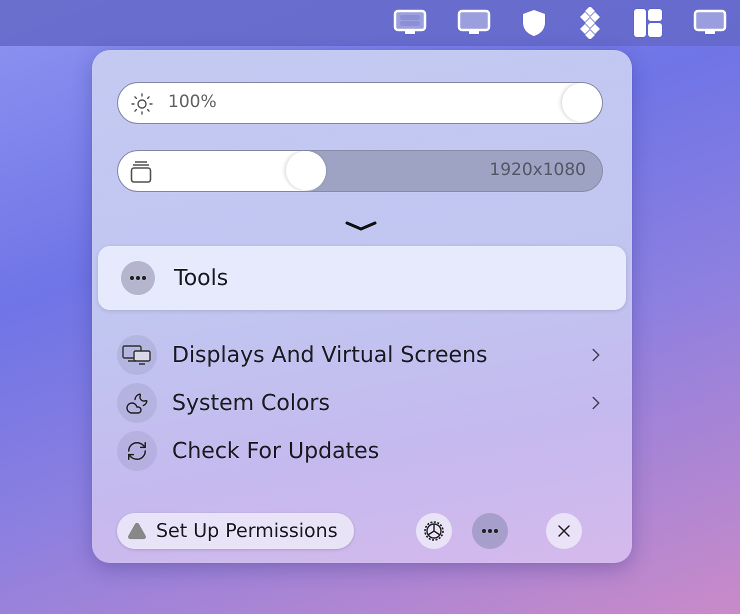 This screenshot has width=740, height=614. Describe the element at coordinates (362, 403) in the screenshot. I see `menu-item: System Colors` at that location.